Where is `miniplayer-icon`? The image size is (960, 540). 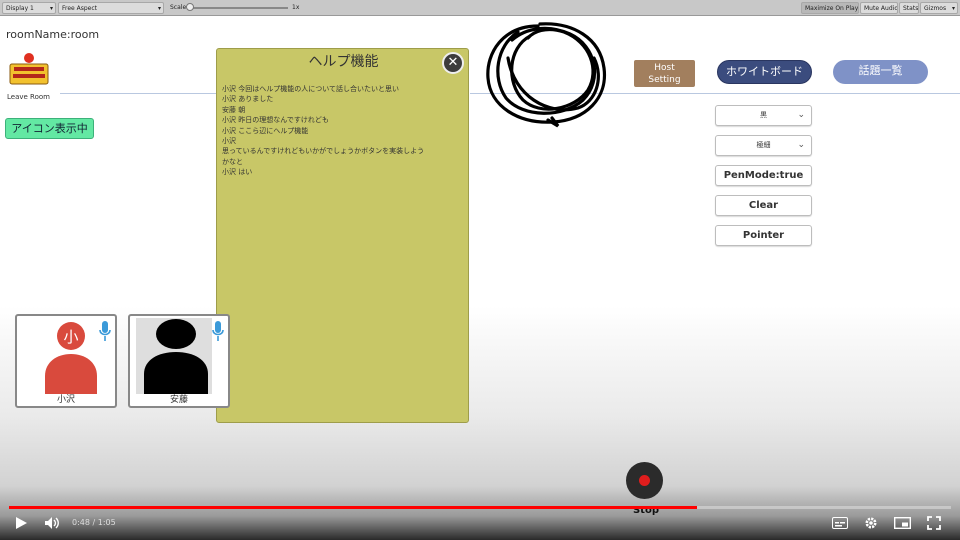
miniplayer-icon is located at coordinates (902, 523).